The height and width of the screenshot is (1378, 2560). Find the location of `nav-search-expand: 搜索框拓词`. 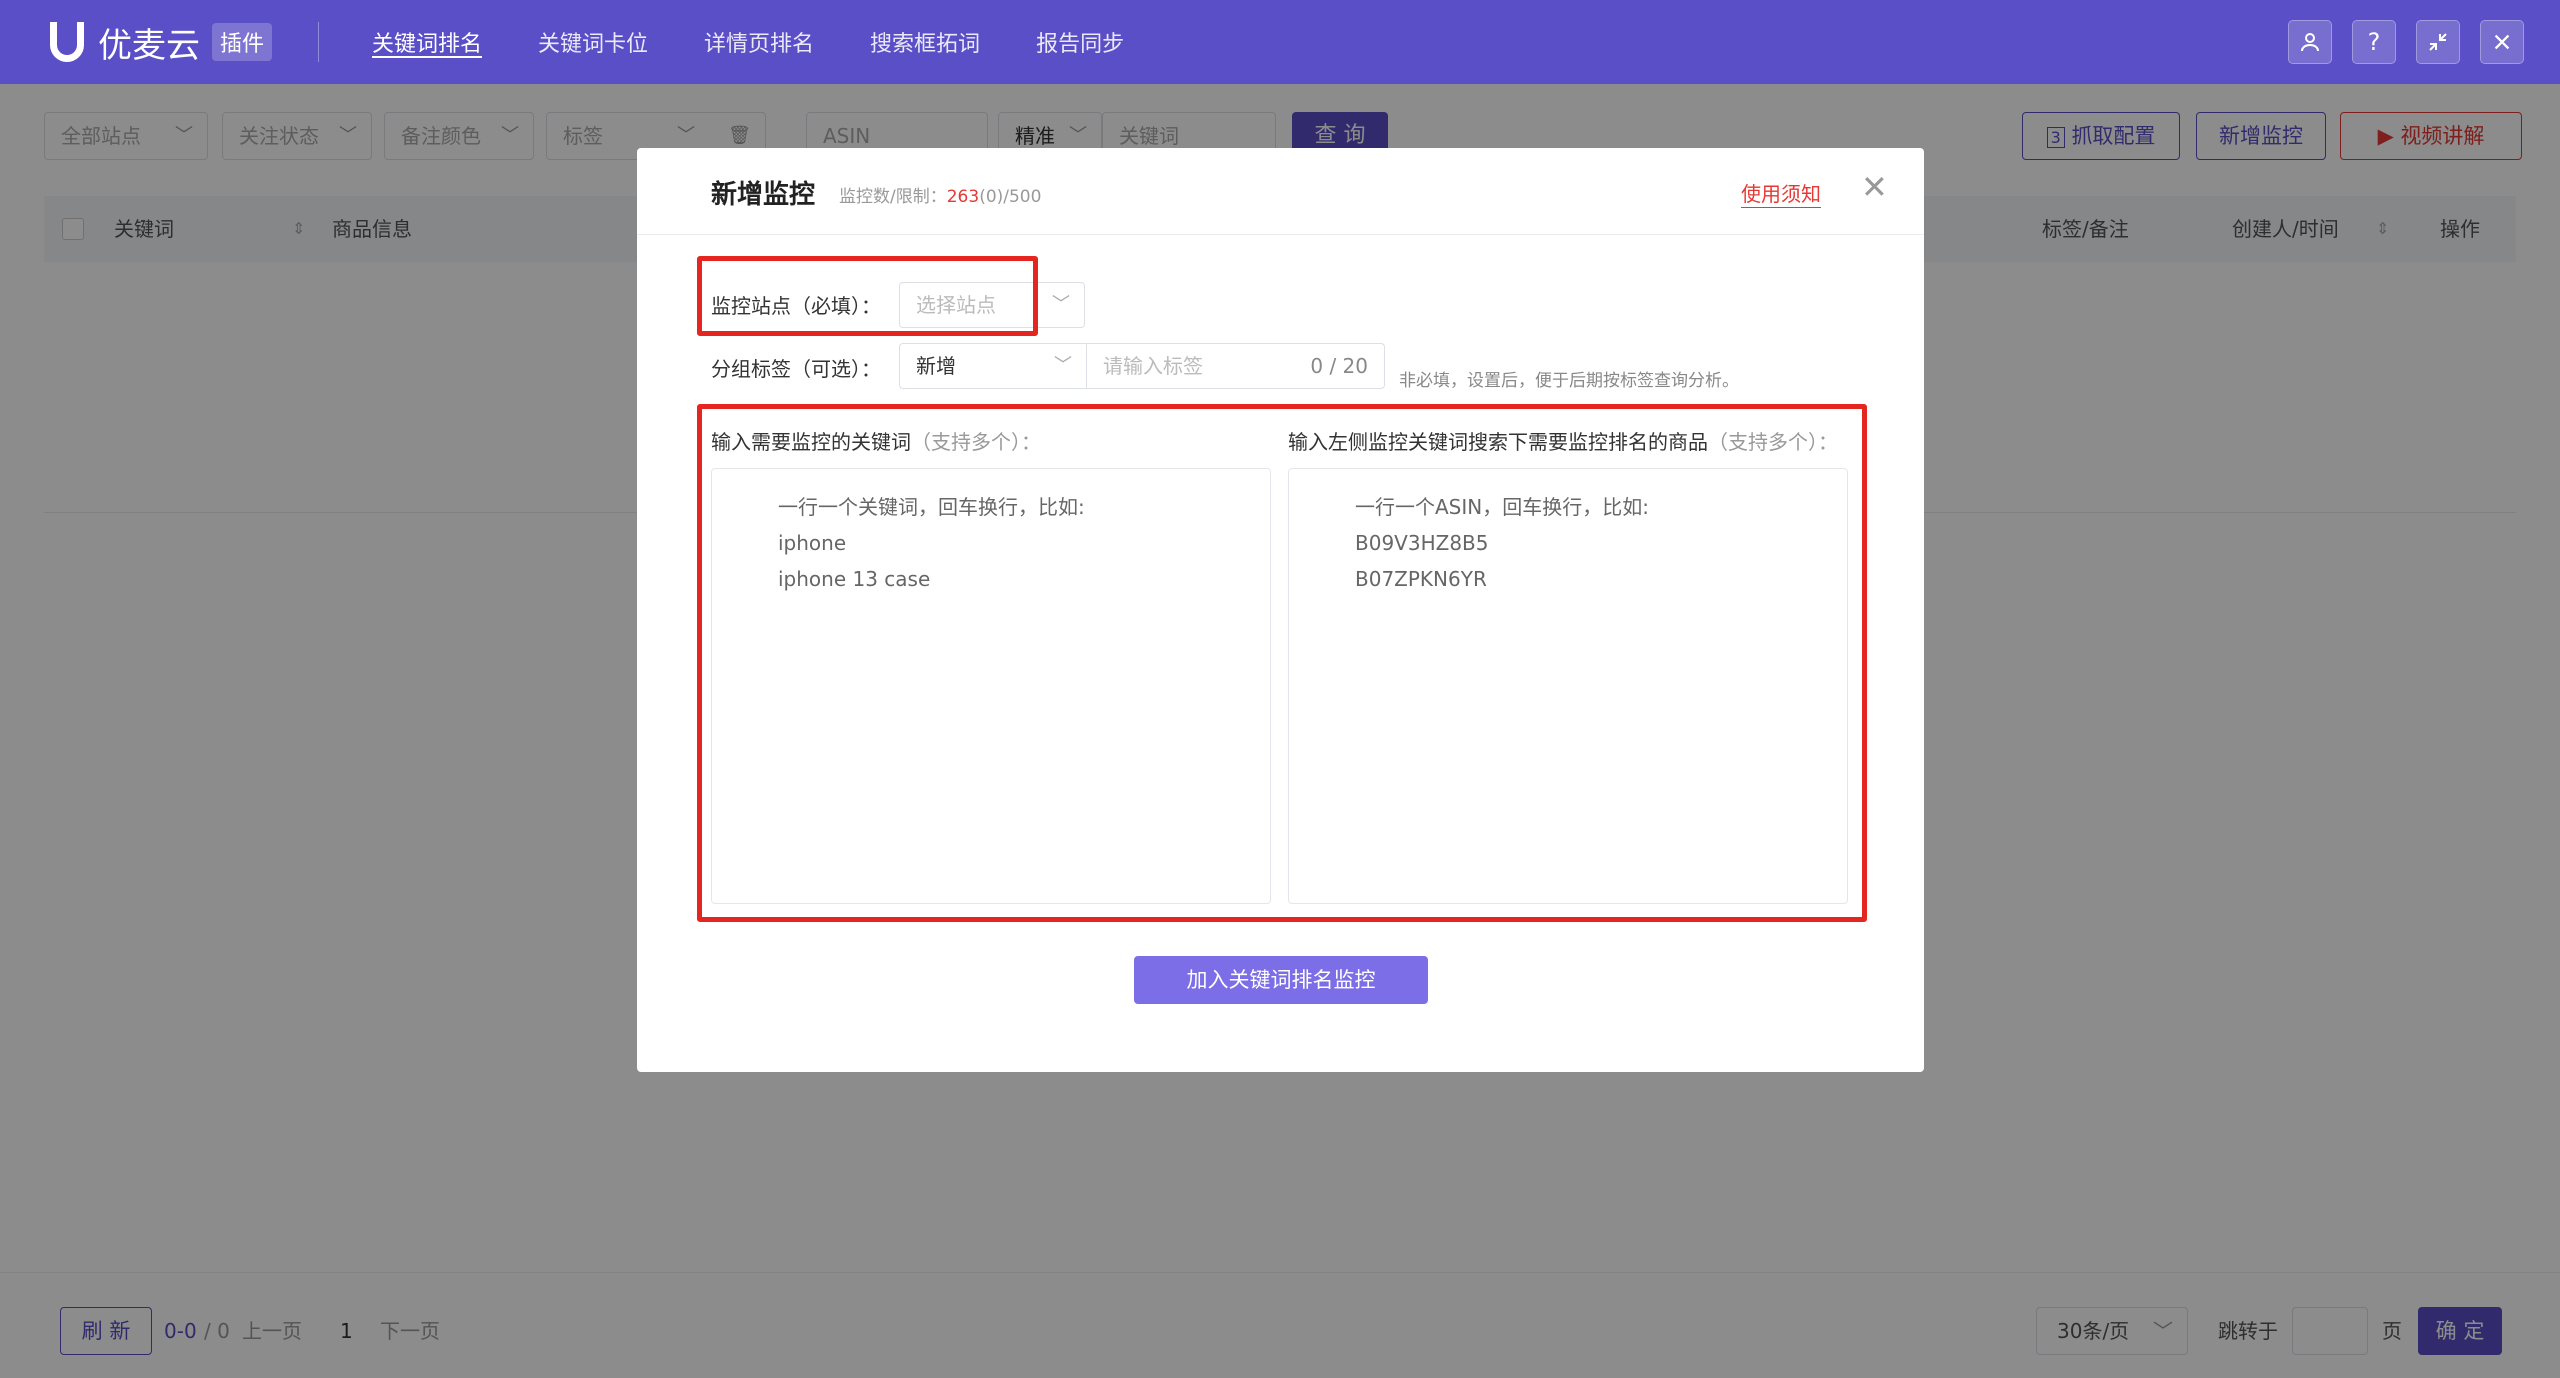

nav-search-expand: 搜索框拓词 is located at coordinates (925, 42).